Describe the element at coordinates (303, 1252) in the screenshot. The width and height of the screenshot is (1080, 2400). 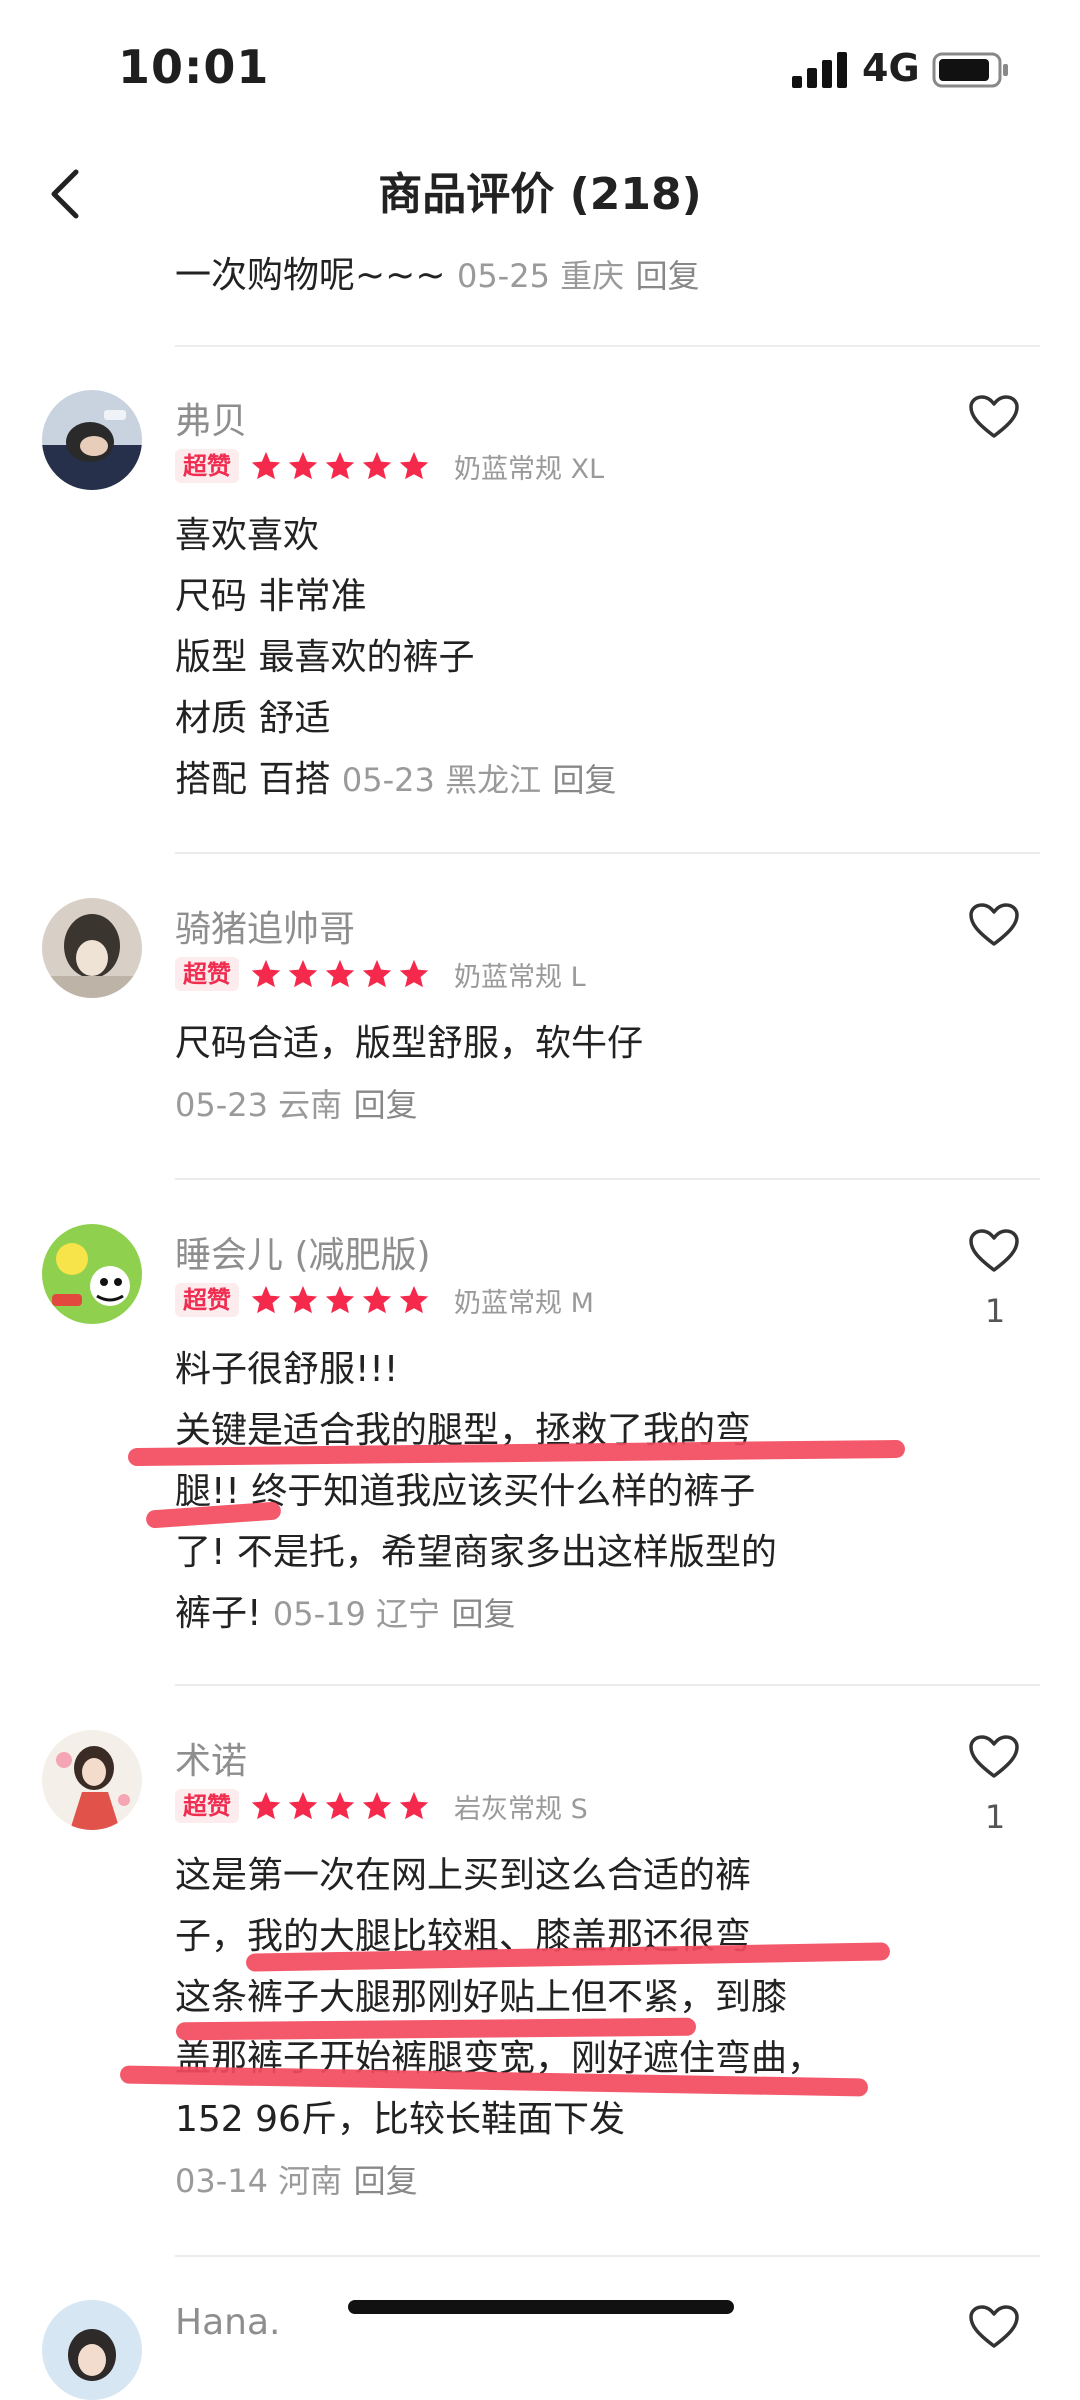
I see `username: 睡会儿 (减肥版)` at that location.